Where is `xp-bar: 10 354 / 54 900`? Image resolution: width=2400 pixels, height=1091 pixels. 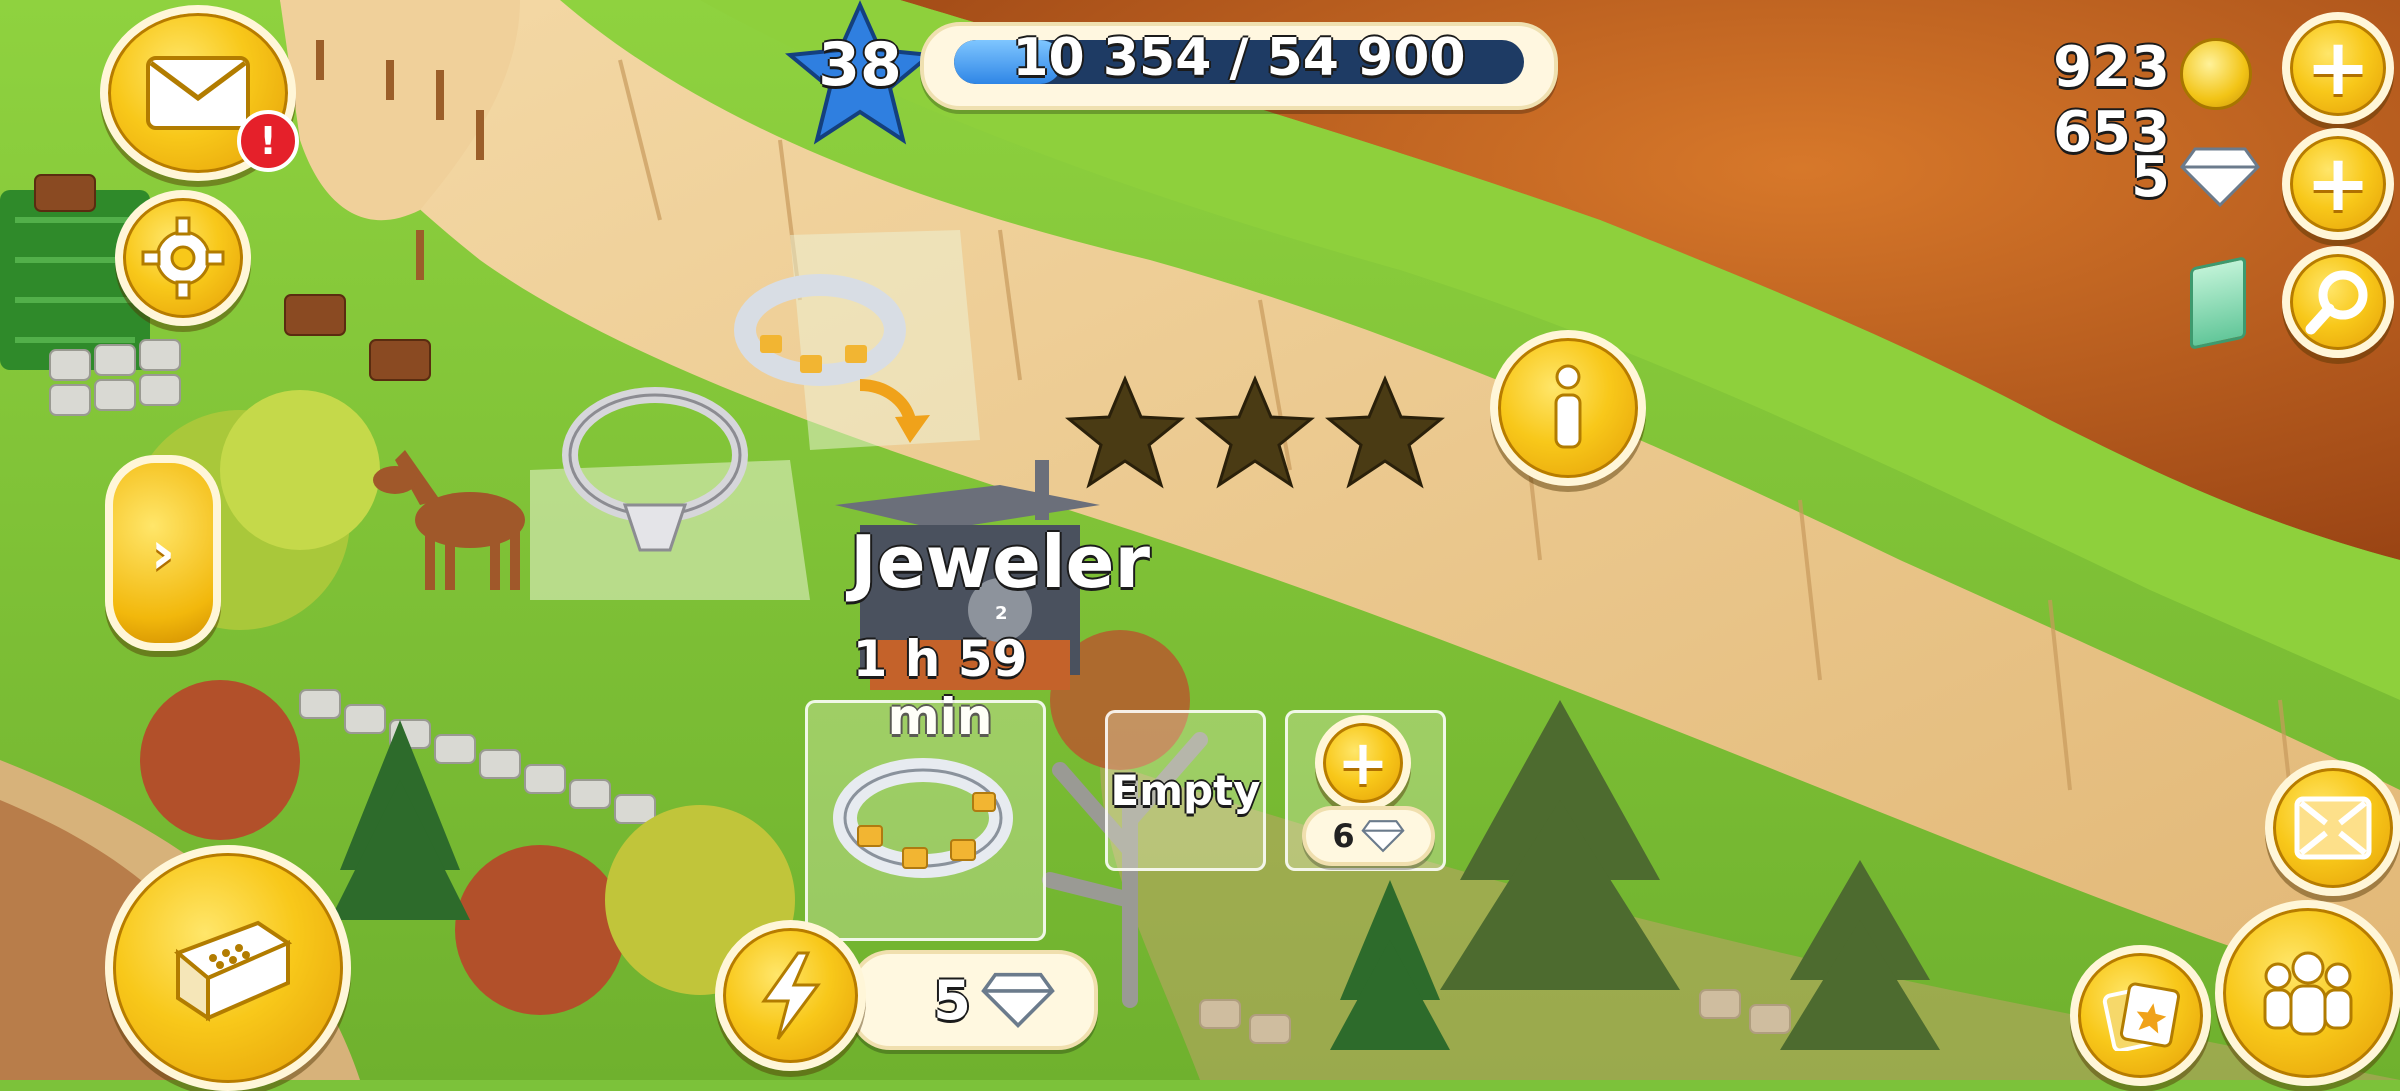 xp-bar: 10 354 / 54 900 is located at coordinates (1239, 66).